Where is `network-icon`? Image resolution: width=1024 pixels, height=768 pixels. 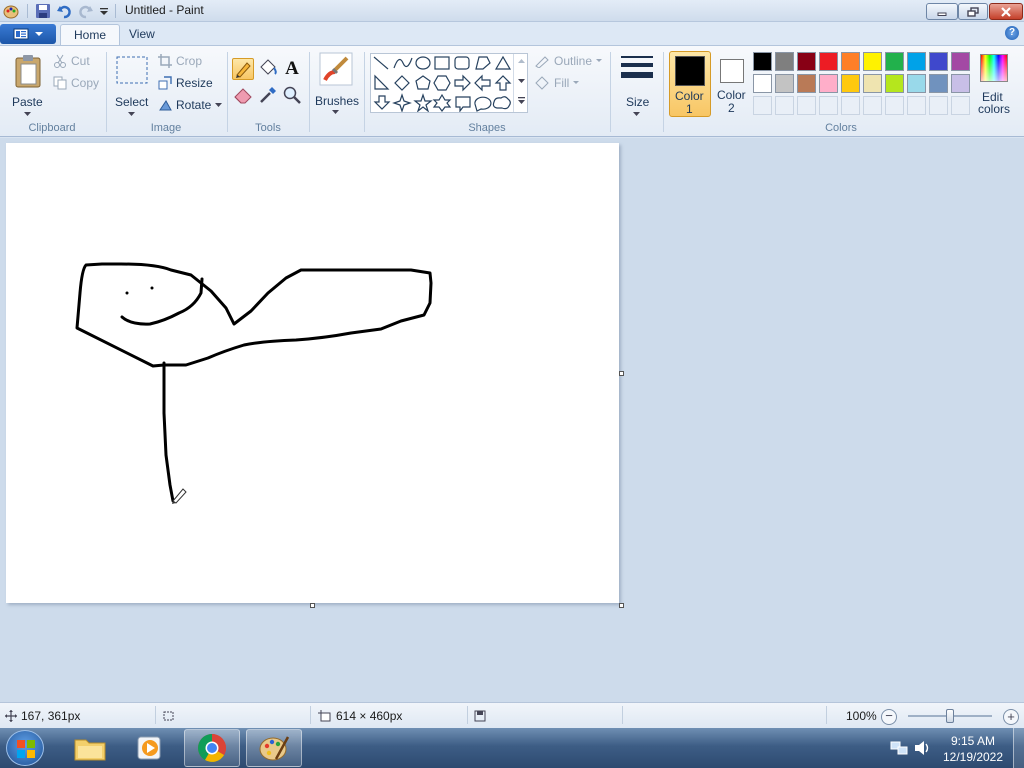 network-icon is located at coordinates (899, 748).